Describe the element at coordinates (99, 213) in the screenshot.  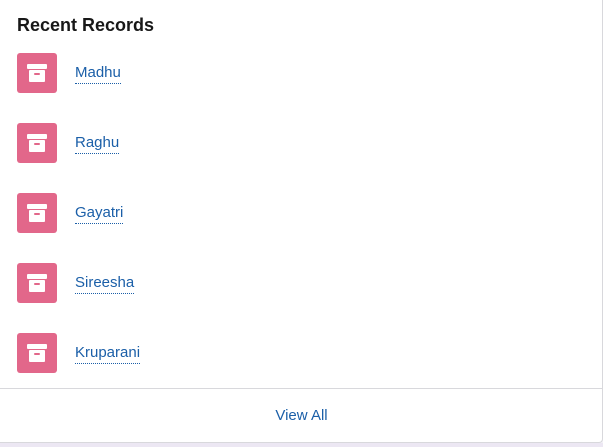
I see `record-link-gayatri: Gayatri` at that location.